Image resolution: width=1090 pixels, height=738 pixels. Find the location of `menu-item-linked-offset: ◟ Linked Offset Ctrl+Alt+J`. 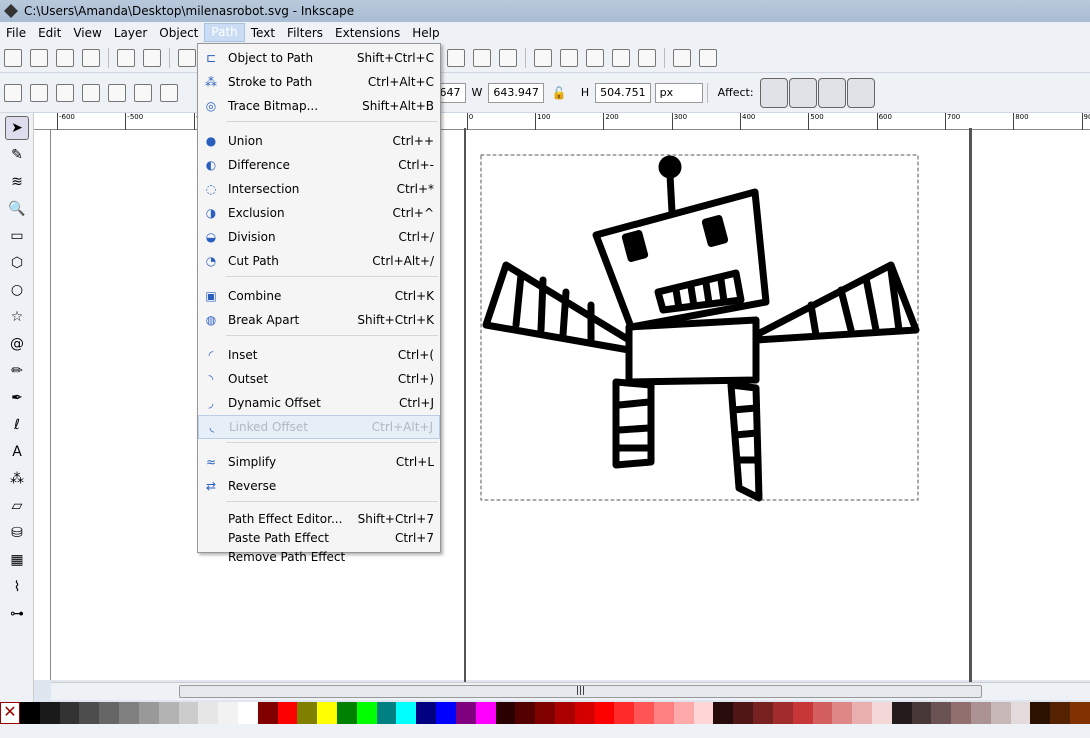

menu-item-linked-offset: ◟ Linked Offset Ctrl+Alt+J is located at coordinates (319, 427).